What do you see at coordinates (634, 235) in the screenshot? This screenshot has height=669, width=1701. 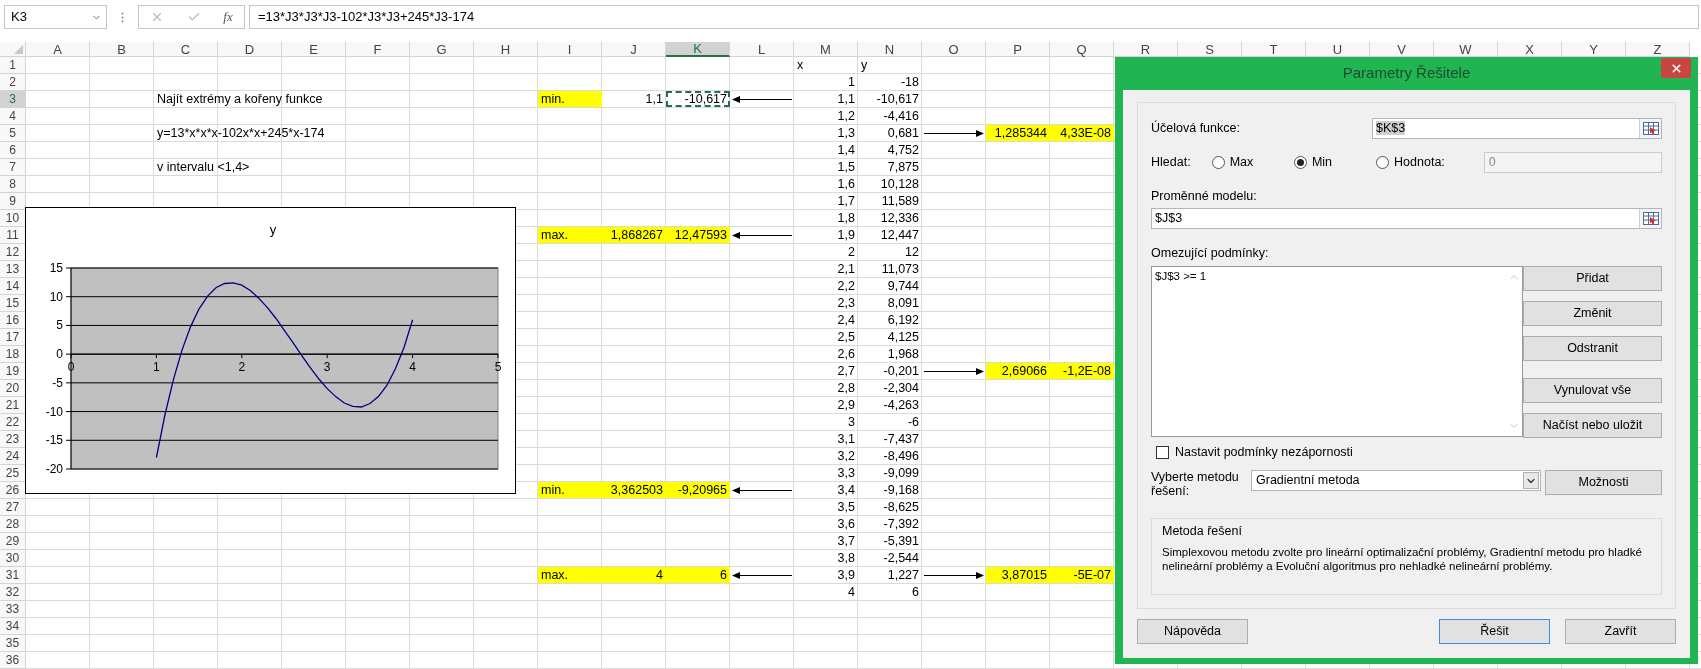 I see `table-cell: 1,868267` at bounding box center [634, 235].